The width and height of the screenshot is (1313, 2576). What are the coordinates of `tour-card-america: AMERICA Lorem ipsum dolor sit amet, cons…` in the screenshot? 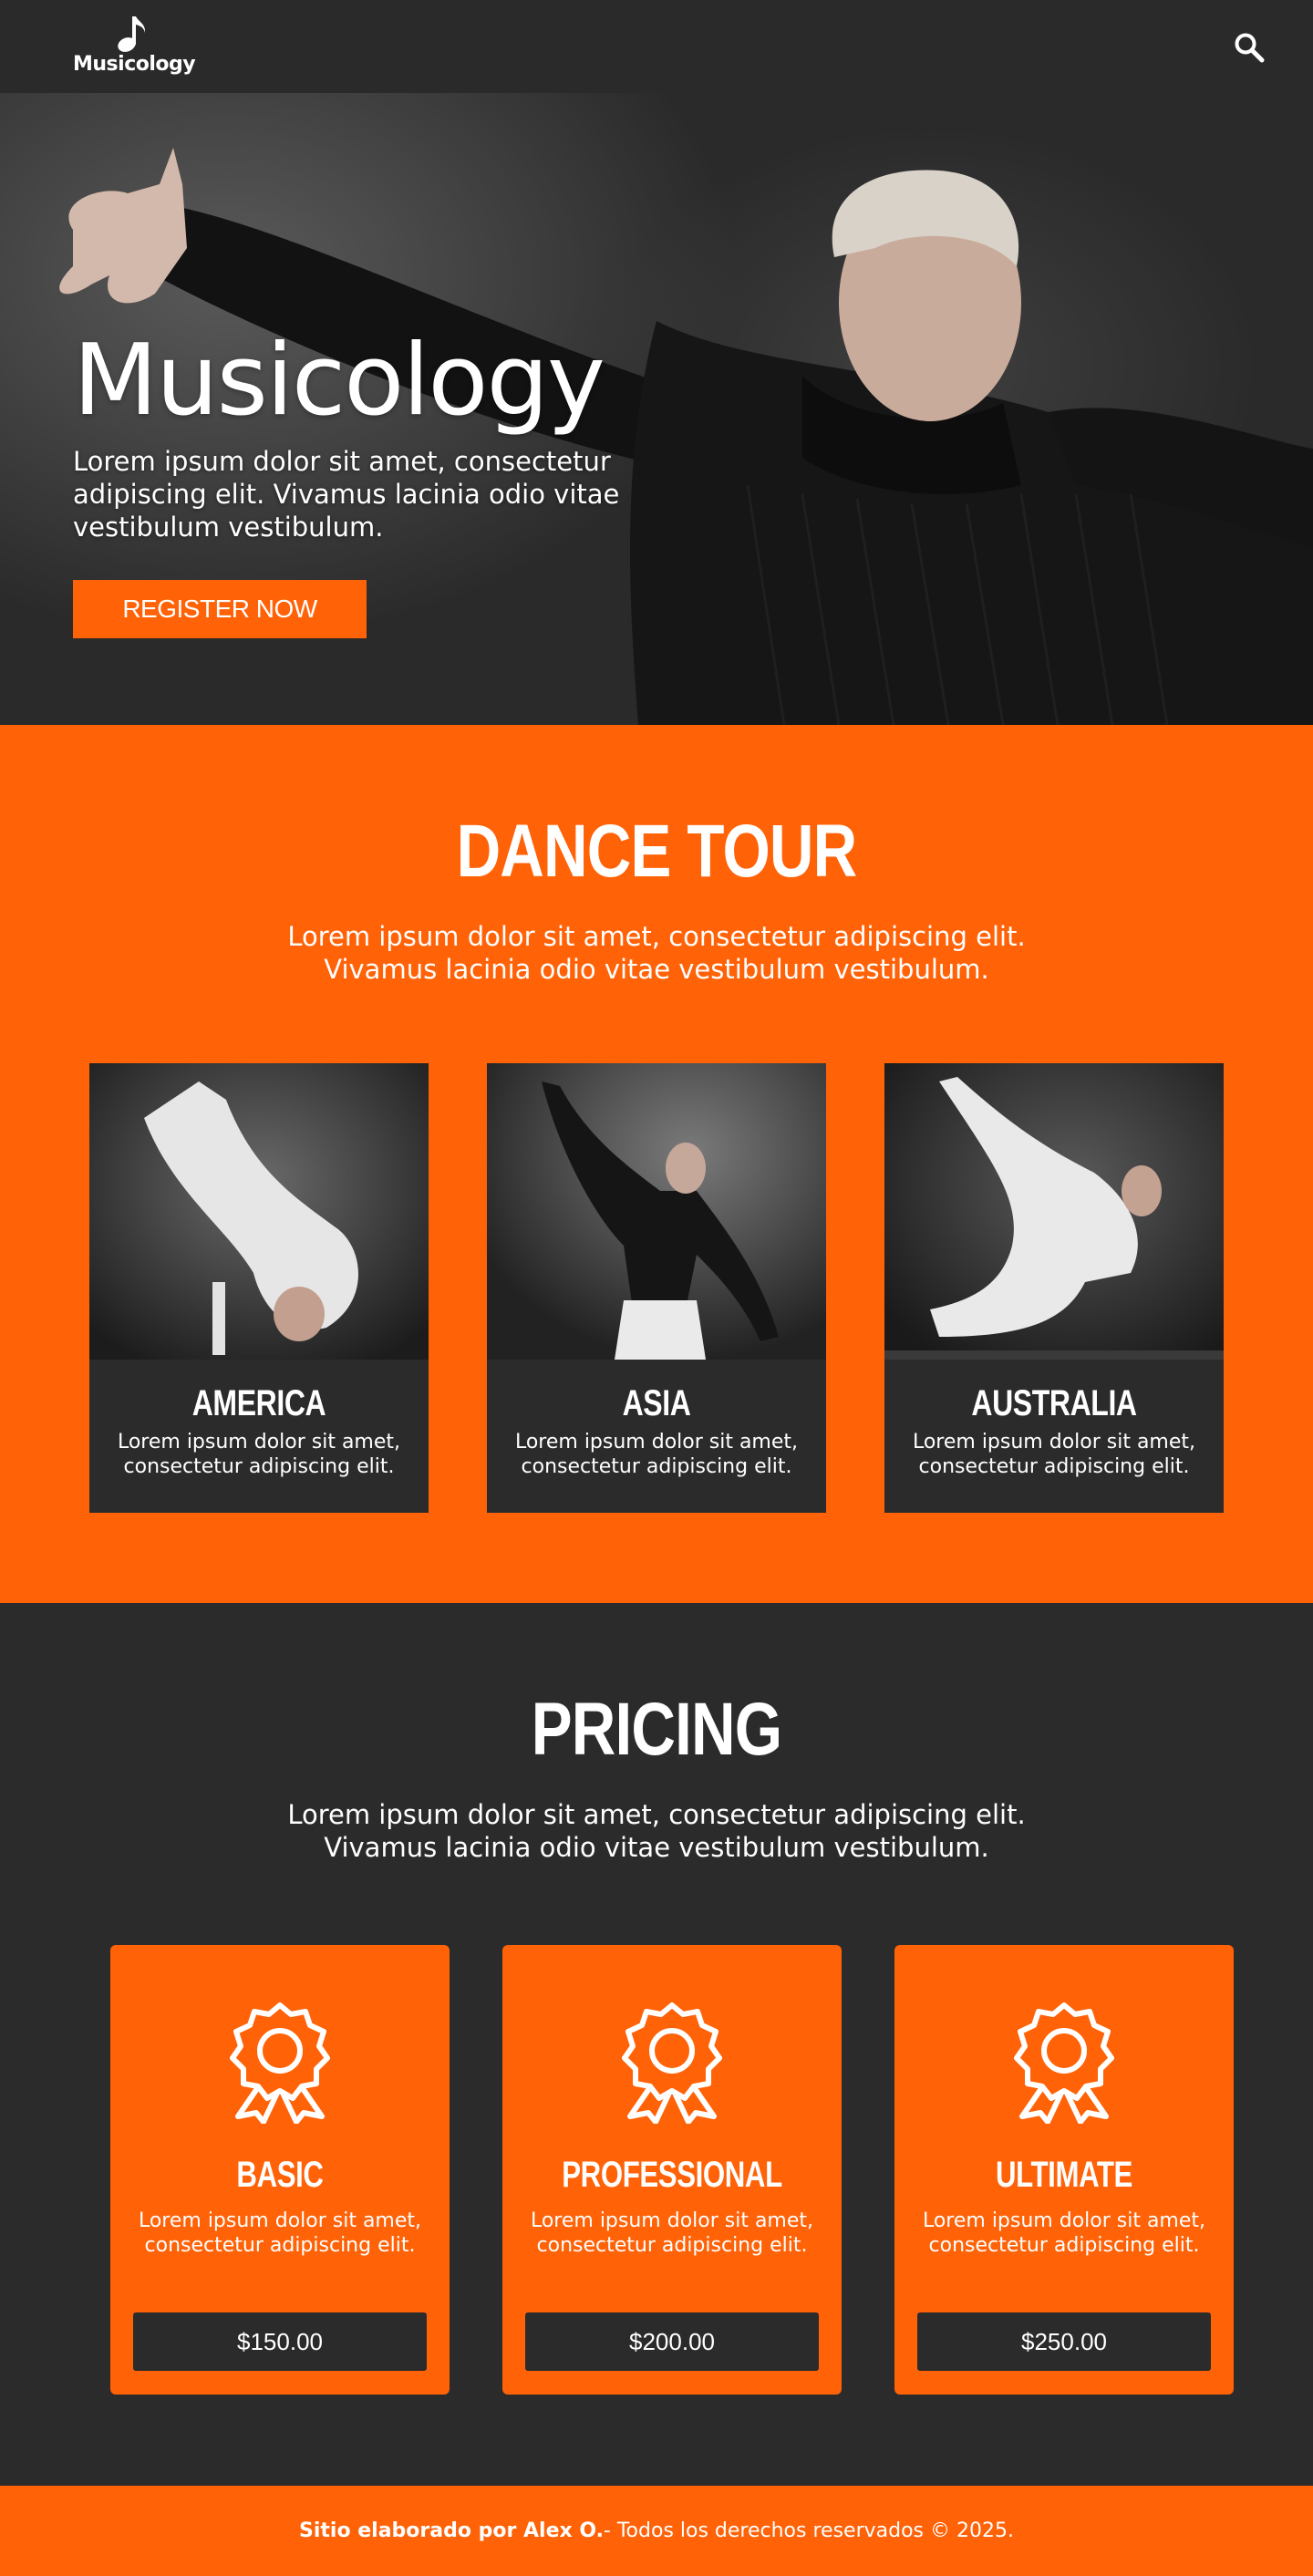 It's located at (259, 1288).